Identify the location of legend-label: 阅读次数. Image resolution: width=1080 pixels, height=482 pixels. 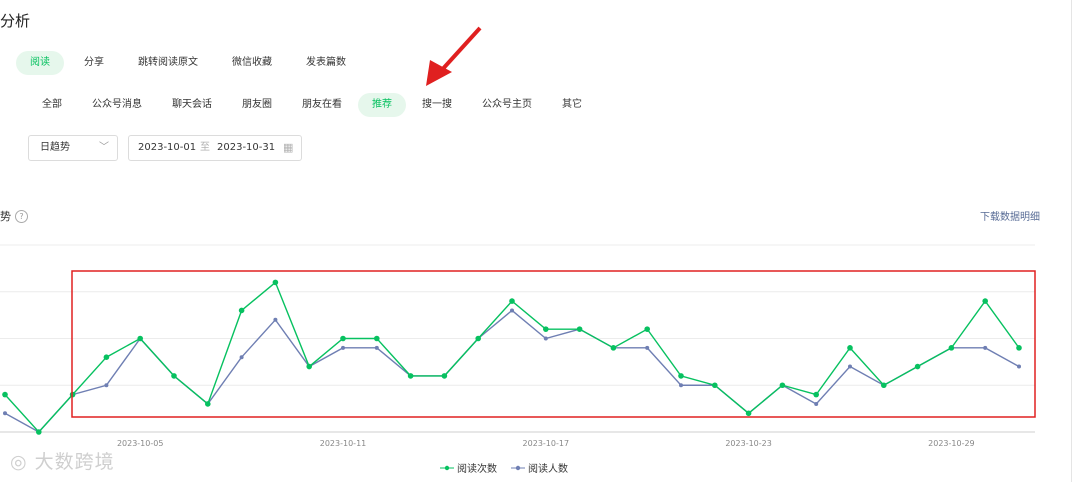
(477, 469).